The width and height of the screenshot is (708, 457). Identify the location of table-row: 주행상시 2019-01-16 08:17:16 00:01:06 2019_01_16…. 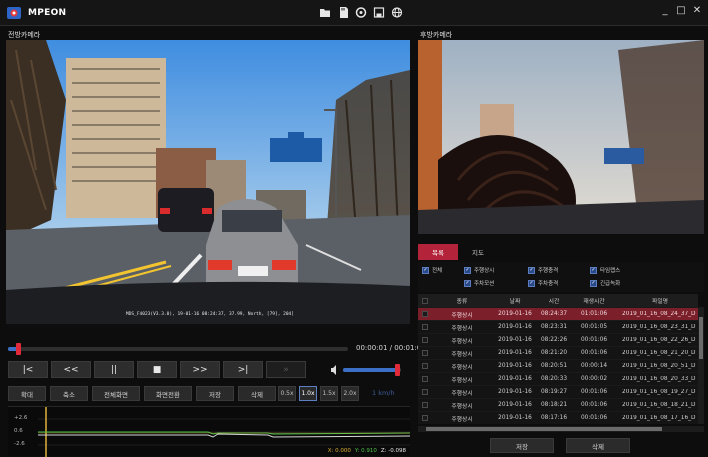
(558, 417).